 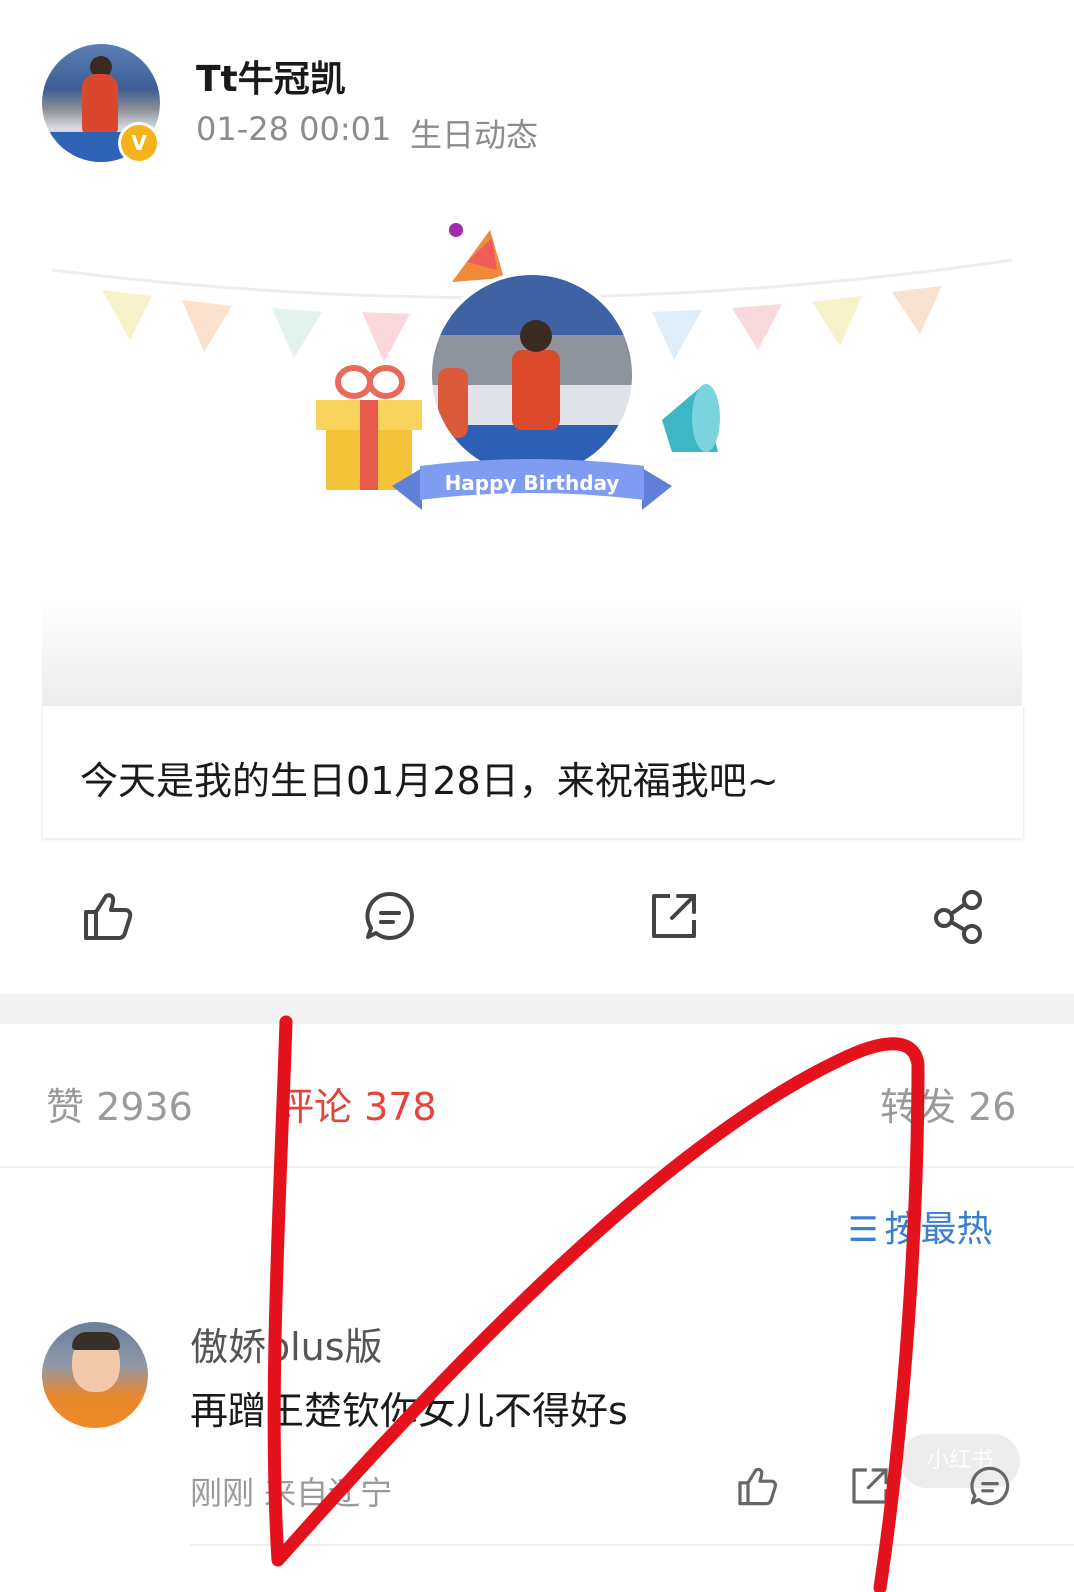 I want to click on share-nodes-icon, so click(x=958, y=917).